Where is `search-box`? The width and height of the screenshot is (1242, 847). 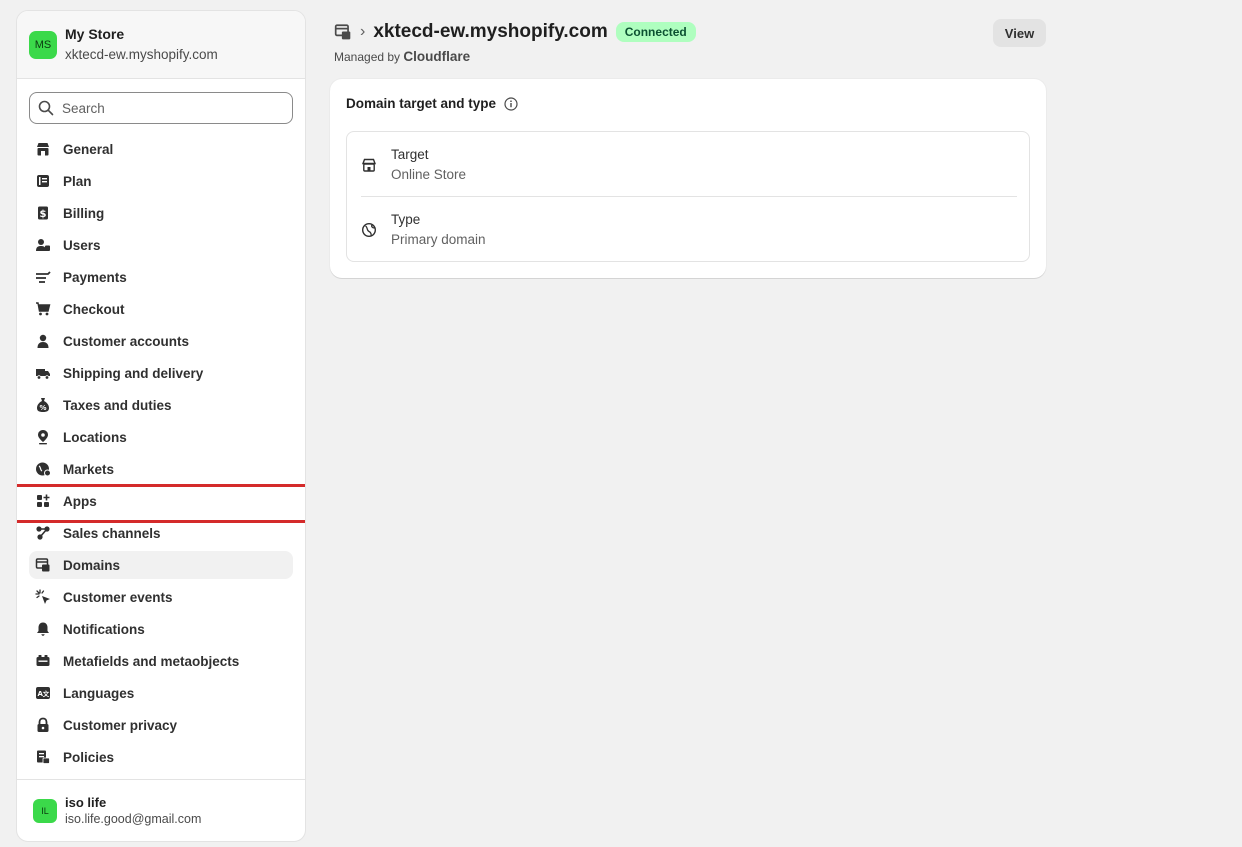 search-box is located at coordinates (161, 108).